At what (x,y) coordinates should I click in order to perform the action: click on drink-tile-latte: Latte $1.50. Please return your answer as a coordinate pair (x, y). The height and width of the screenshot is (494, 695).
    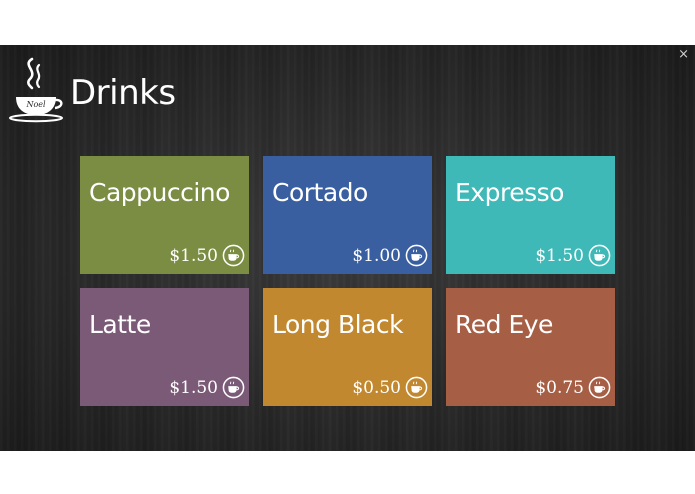
    Looking at the image, I should click on (164, 347).